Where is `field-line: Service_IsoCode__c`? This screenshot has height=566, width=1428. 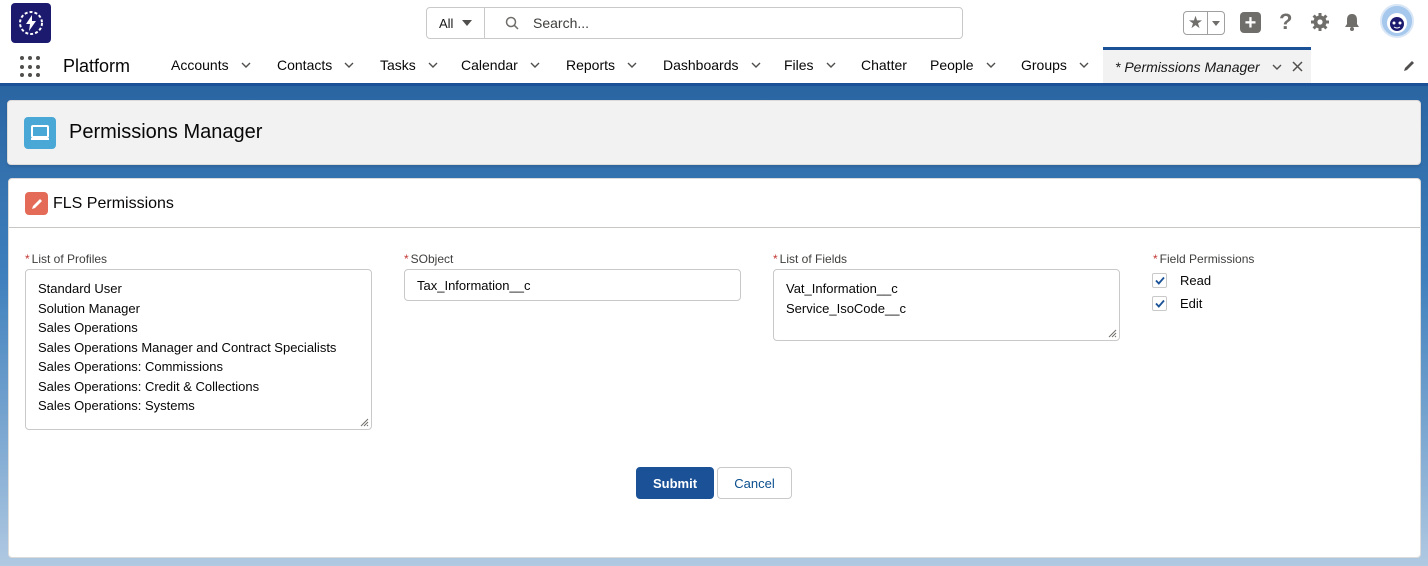
field-line: Service_IsoCode__c is located at coordinates (846, 308).